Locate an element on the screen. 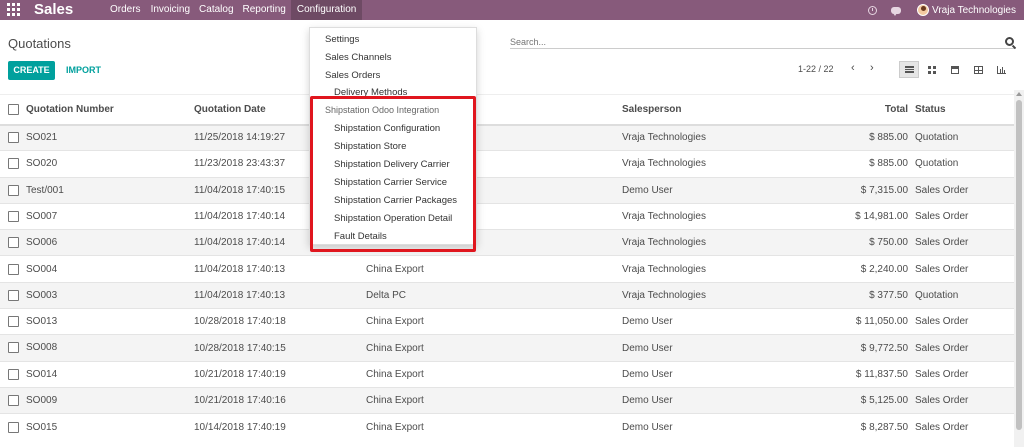 The width and height of the screenshot is (1024, 447). menu-invoicing: Invoicing is located at coordinates (170, 10).